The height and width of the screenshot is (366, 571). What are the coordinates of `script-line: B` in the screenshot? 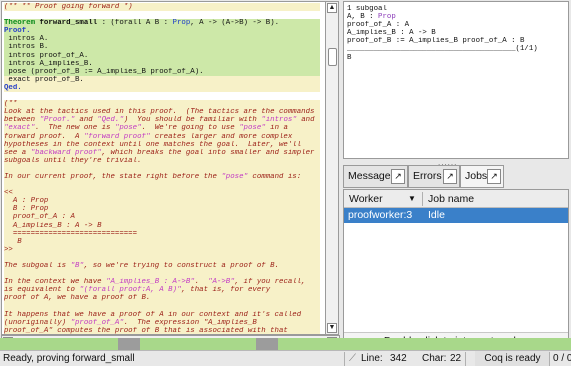 It's located at (162, 241).